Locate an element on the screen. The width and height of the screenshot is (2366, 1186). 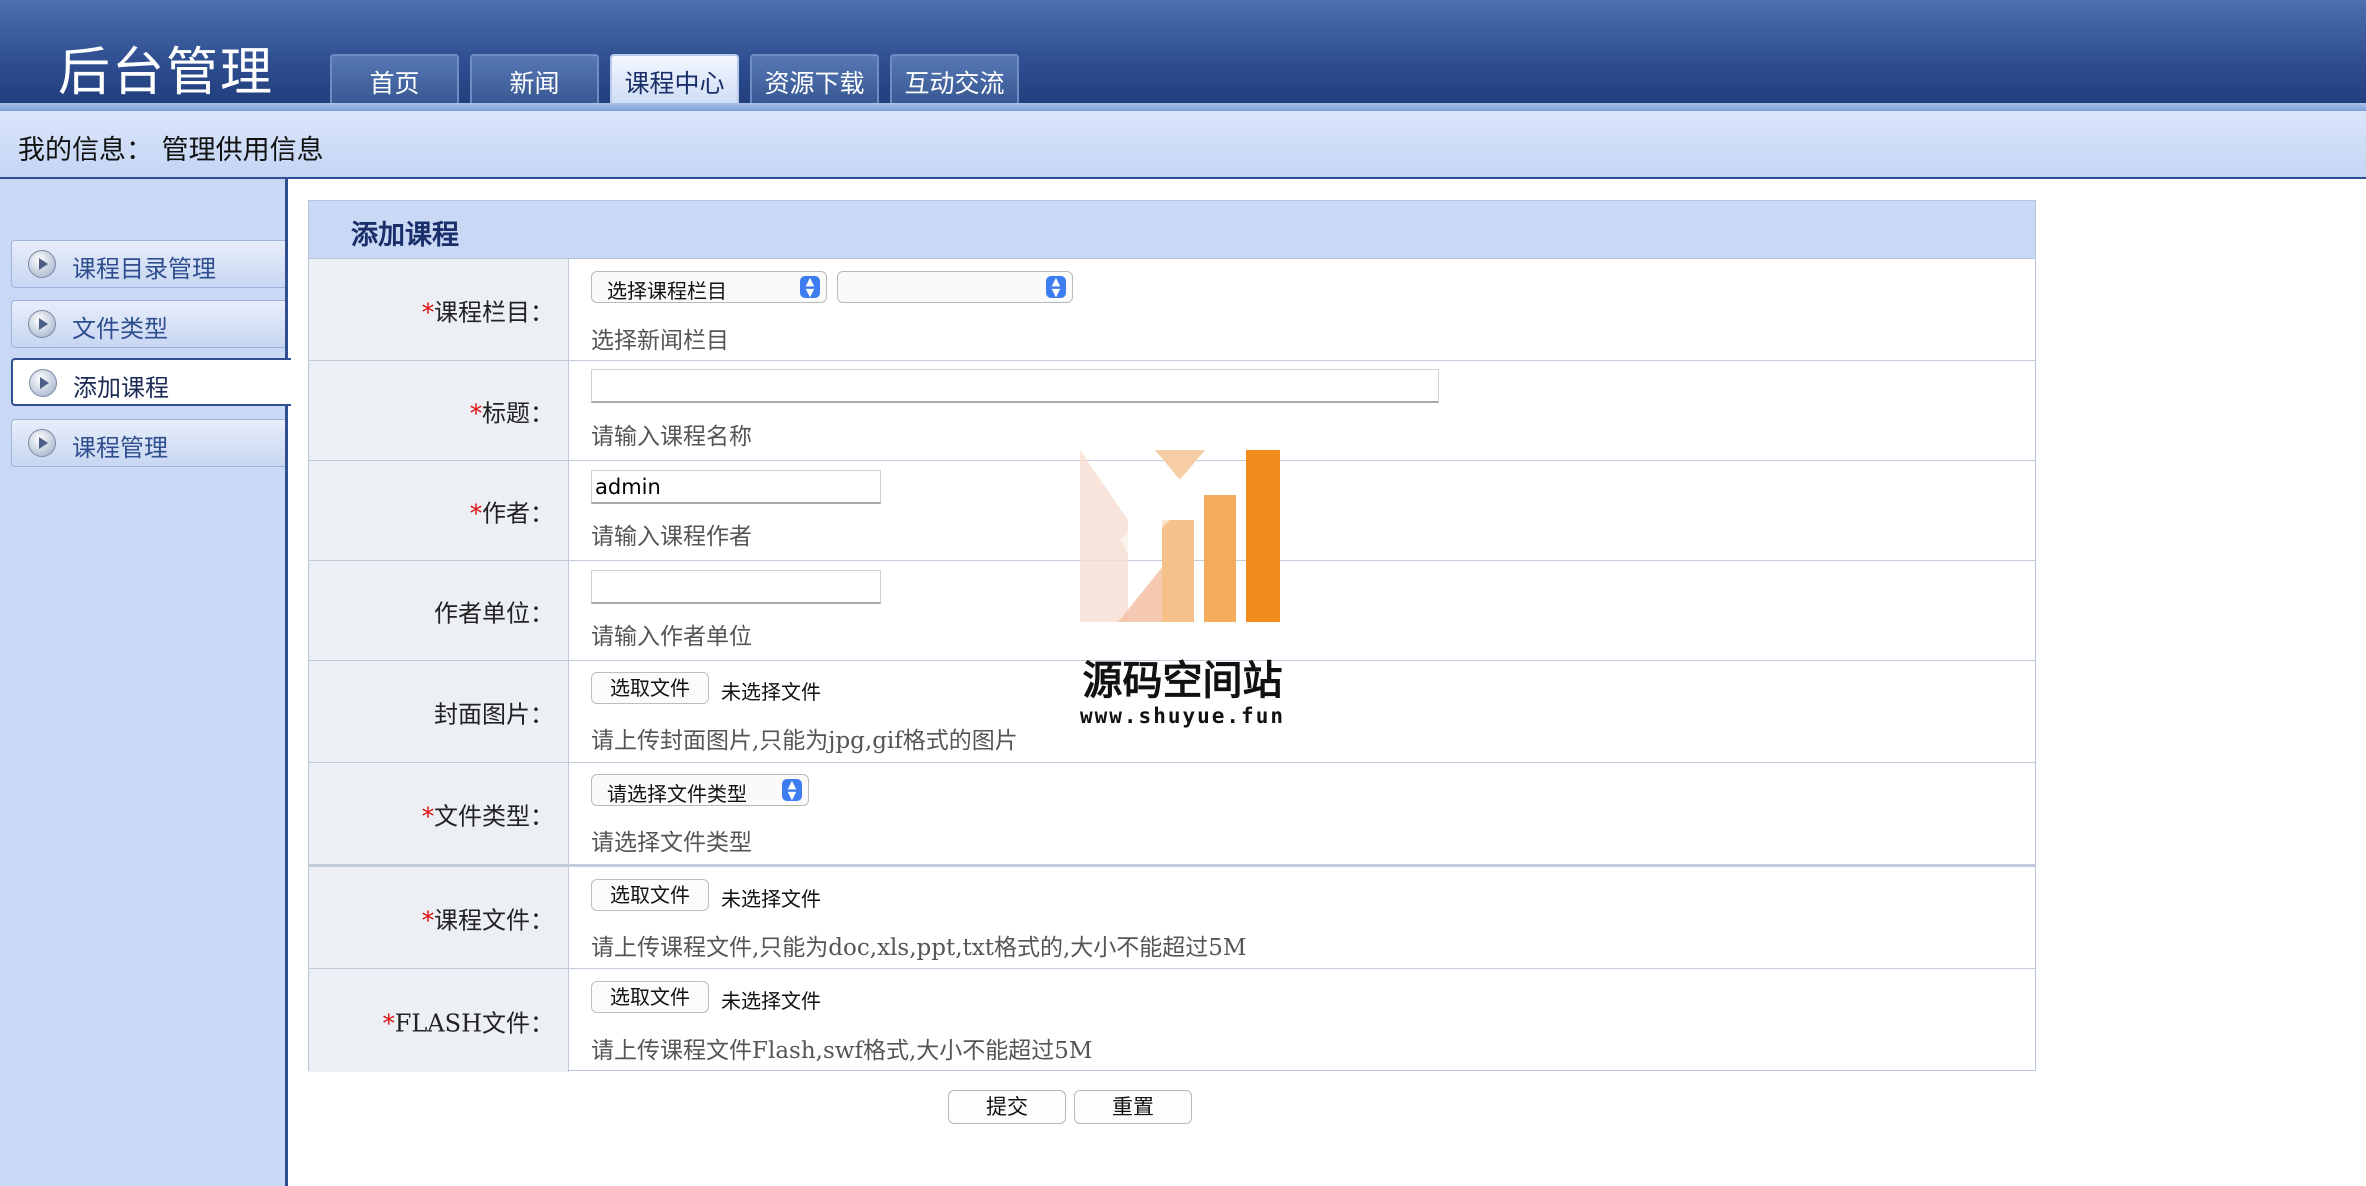
course-subcategory-select: ▲ ▼ is located at coordinates (955, 287).